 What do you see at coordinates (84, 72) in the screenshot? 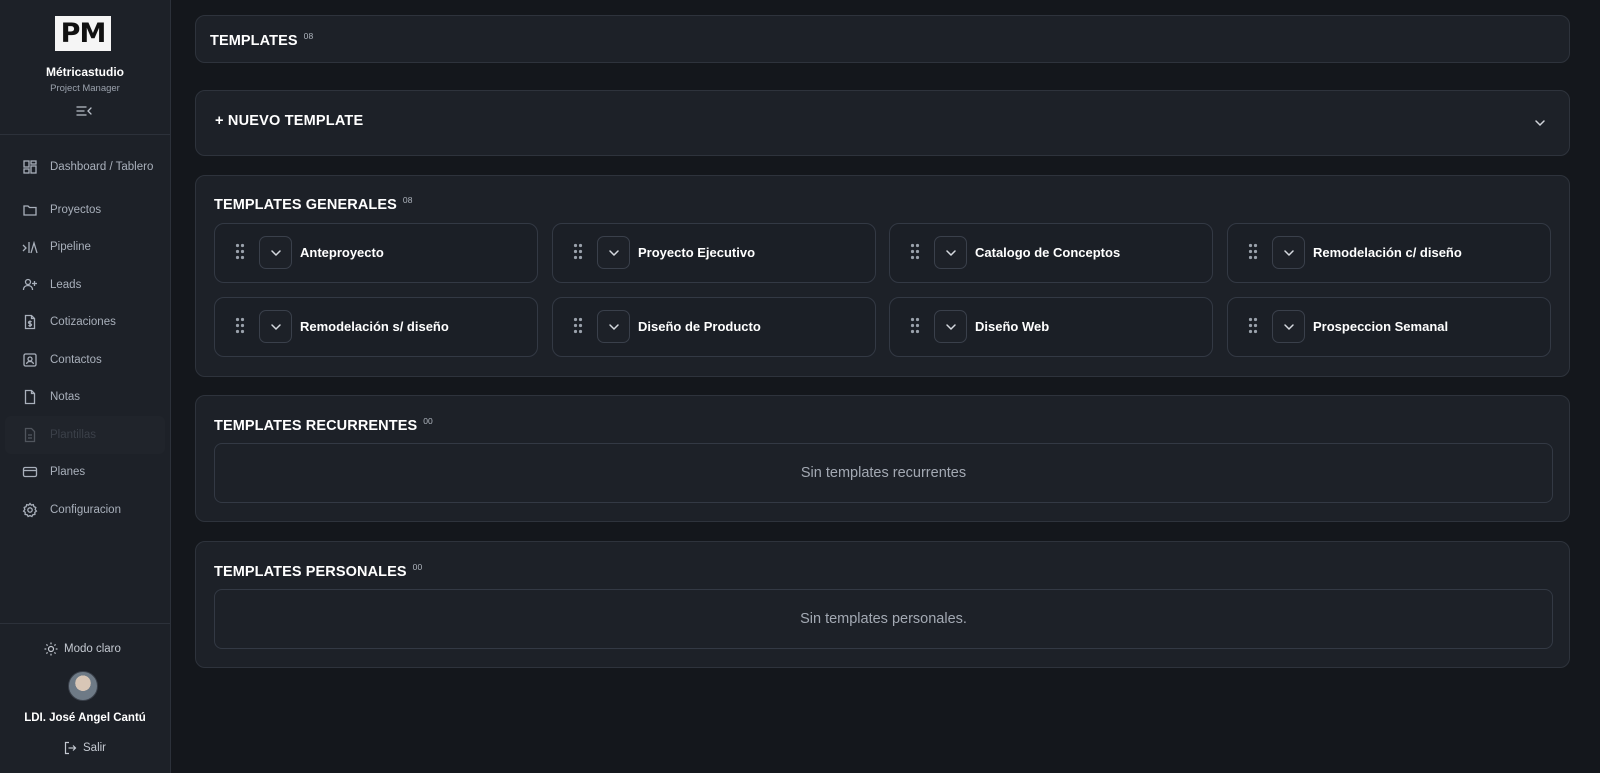
I see `brand-name: Métricastudio` at bounding box center [84, 72].